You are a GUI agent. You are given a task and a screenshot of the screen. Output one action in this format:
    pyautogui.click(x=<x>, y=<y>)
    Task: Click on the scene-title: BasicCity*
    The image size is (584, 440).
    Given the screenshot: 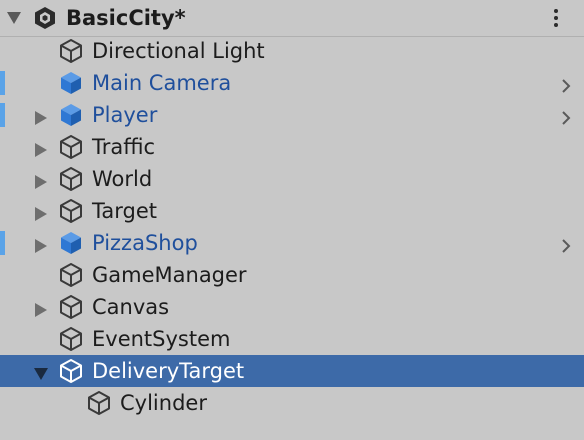 What is the action you would take?
    pyautogui.click(x=126, y=18)
    